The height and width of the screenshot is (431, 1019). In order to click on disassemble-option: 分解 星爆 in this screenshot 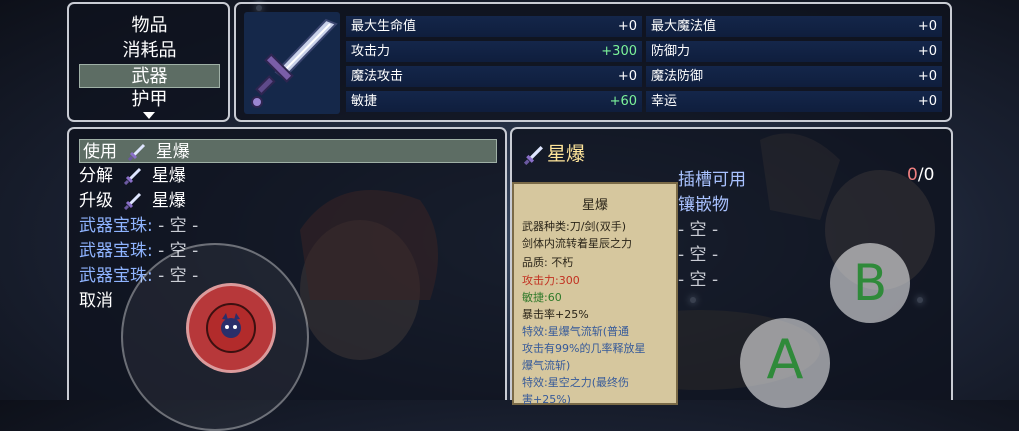, I will do `click(132, 176)`.